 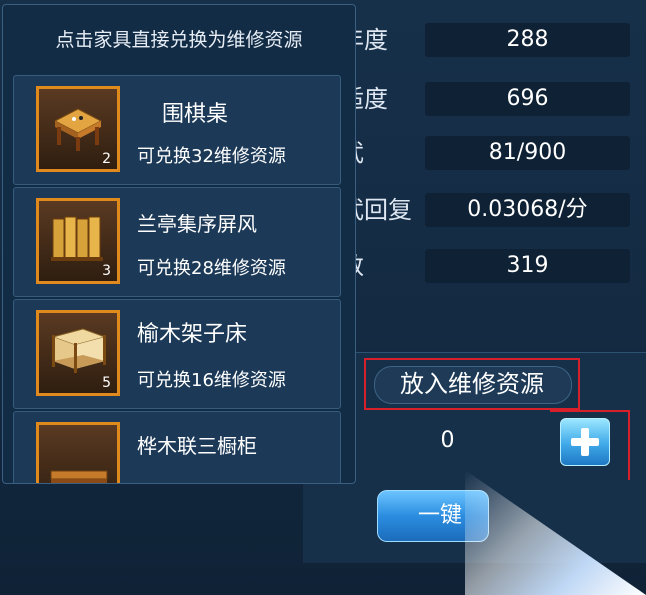 I want to click on canopy-bed-icon: 5, so click(x=78, y=353).